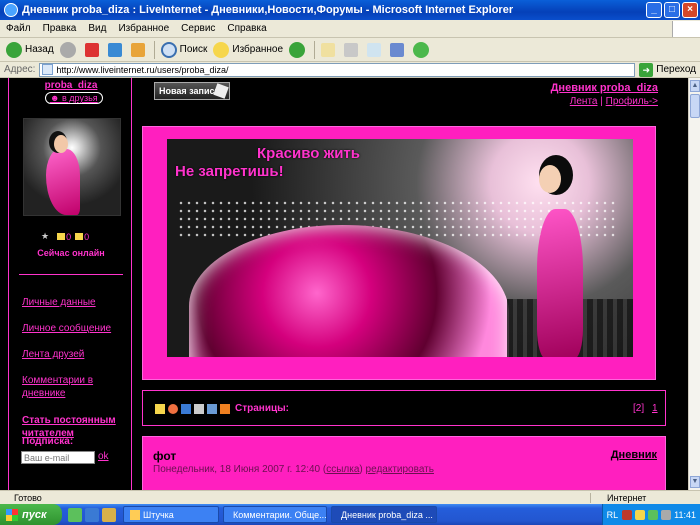 This screenshot has height=525, width=700. Describe the element at coordinates (48, 69) in the screenshot. I see `page-icon` at that location.